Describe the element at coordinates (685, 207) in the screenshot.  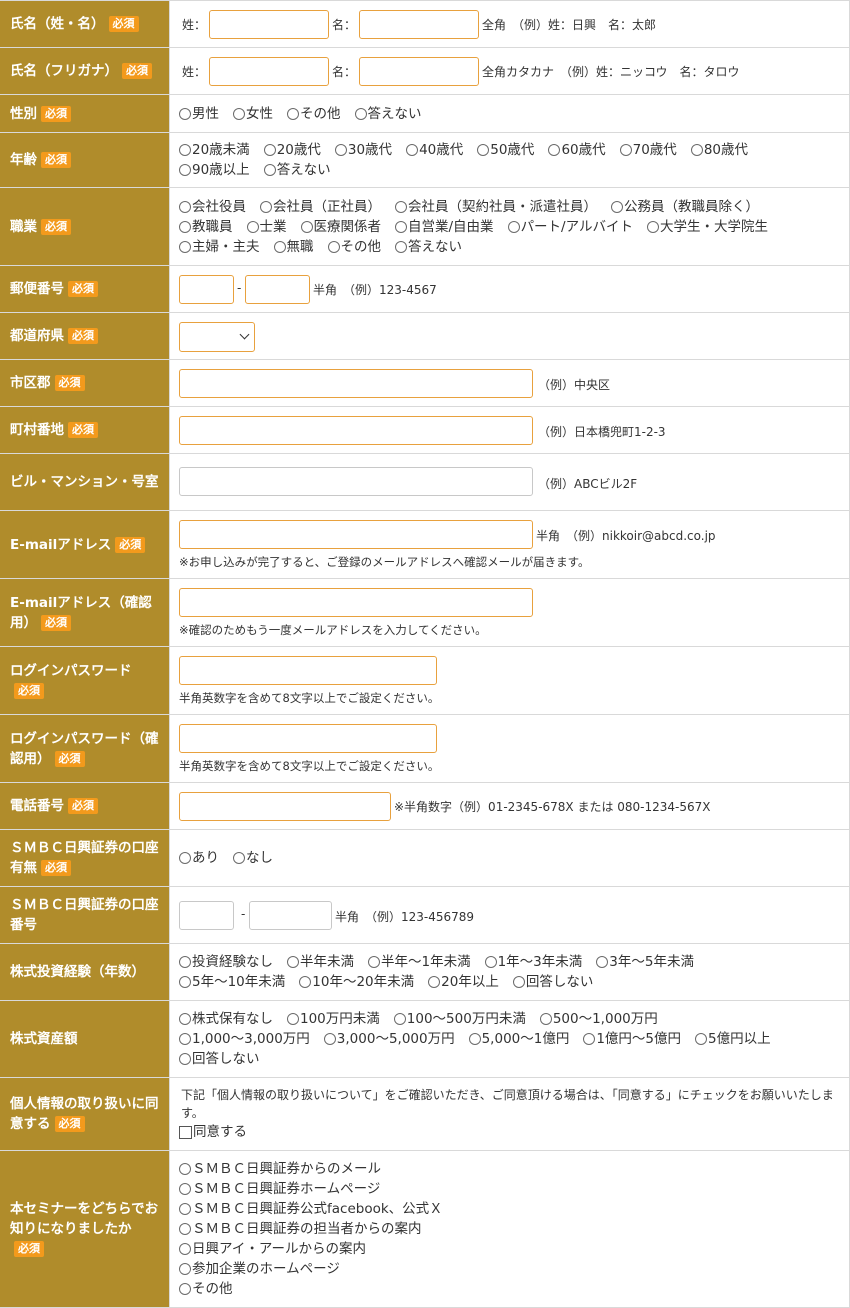
I see `job-option: 公務員（教職員除く）` at that location.